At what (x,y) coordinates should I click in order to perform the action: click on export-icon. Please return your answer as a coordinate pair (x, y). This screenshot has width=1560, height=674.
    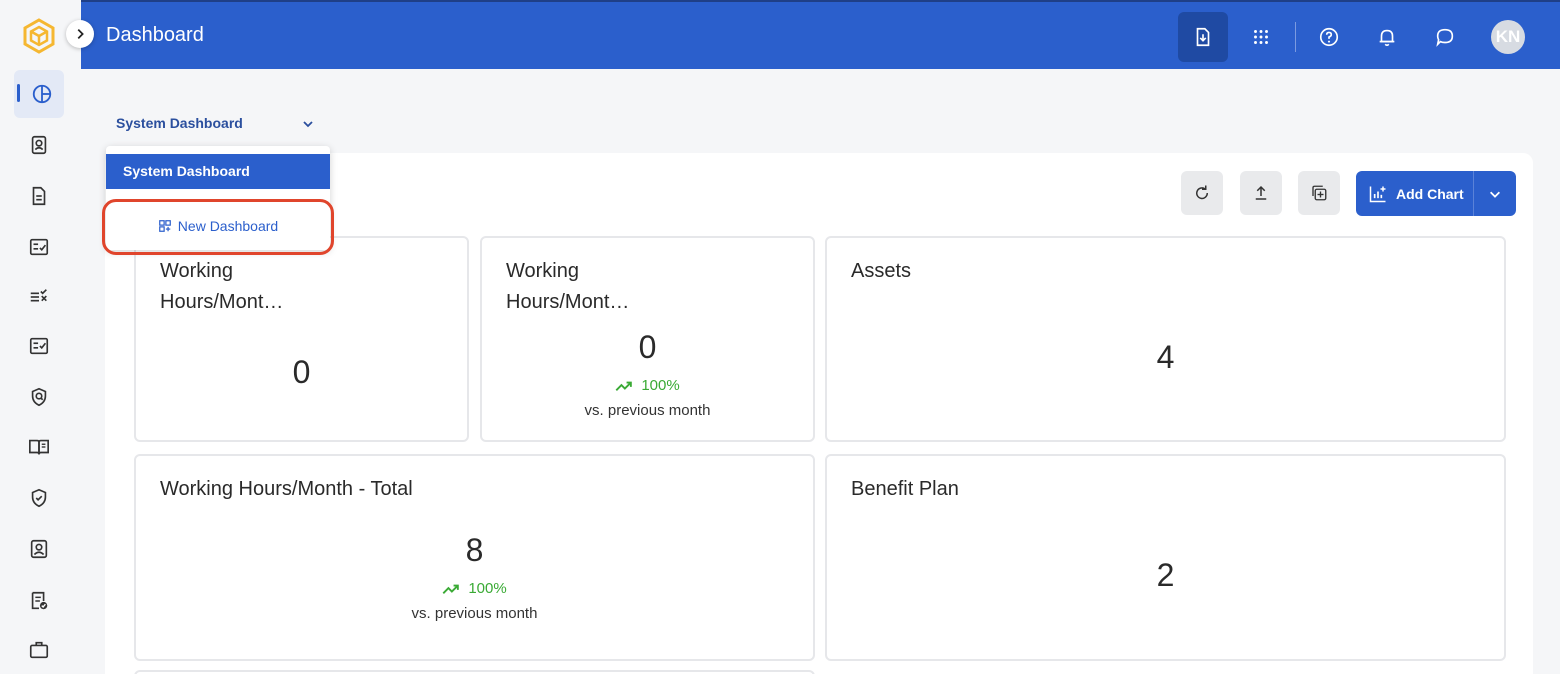
    Looking at the image, I should click on (1203, 37).